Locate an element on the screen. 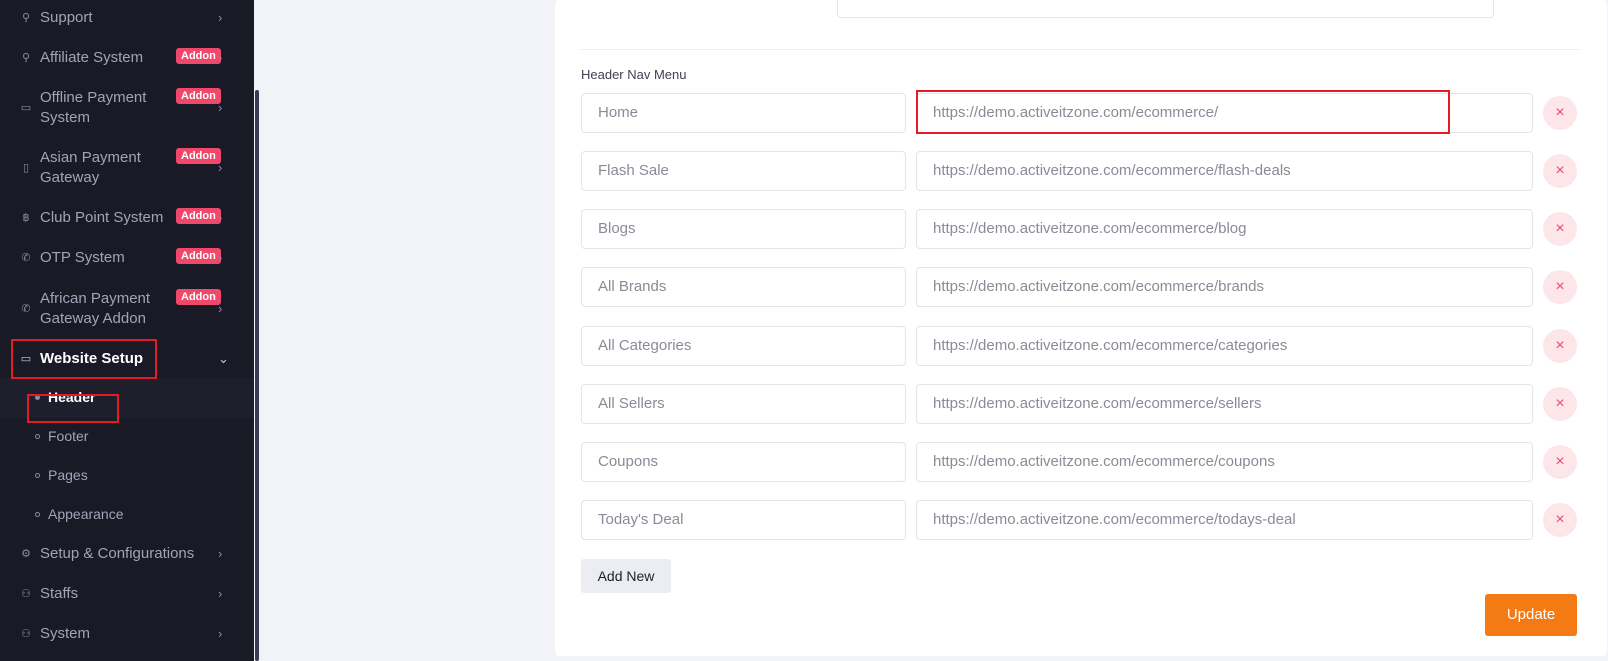 This screenshot has height=661, width=1608. sidebar-scrollbar is located at coordinates (257, 375).